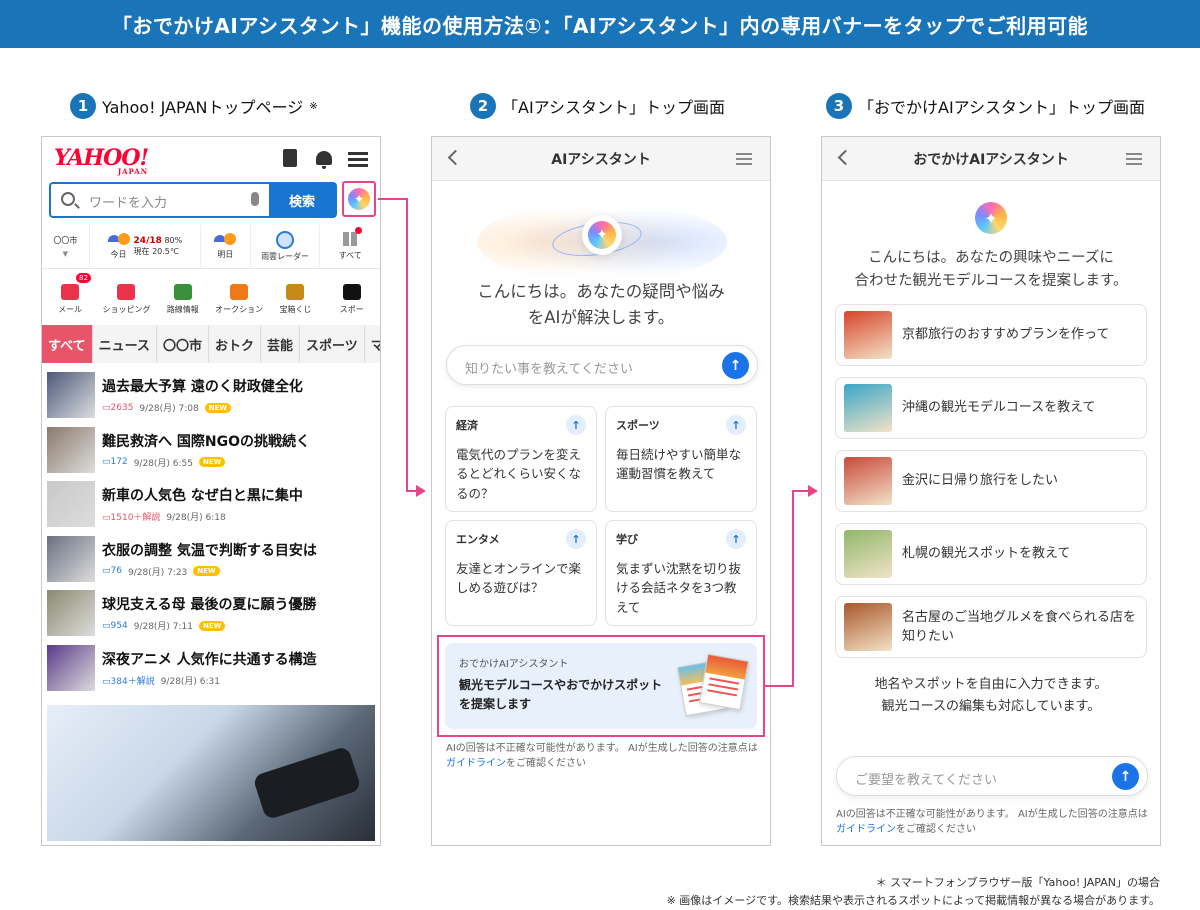 The image size is (1200, 910). What do you see at coordinates (206, 571) in the screenshot?
I see `new-badge: NEW` at bounding box center [206, 571].